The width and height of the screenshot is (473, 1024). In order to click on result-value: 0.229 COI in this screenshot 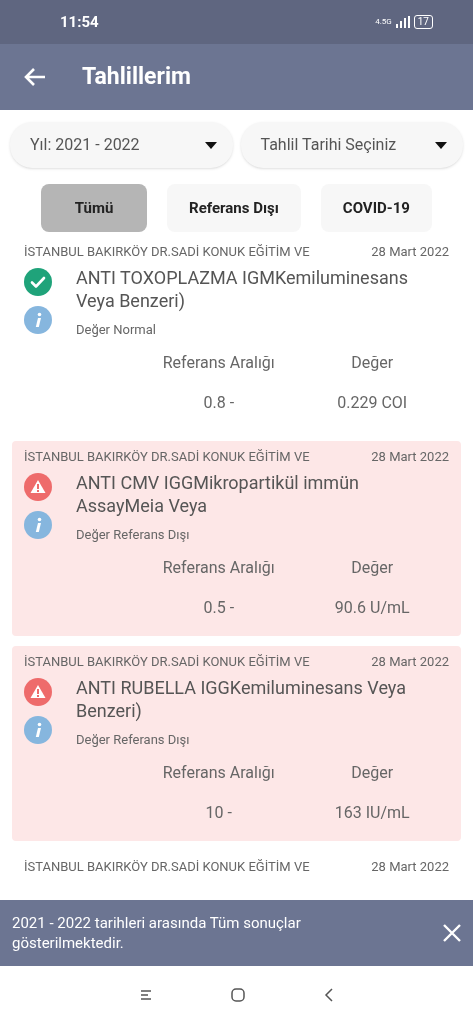, I will do `click(372, 403)`.